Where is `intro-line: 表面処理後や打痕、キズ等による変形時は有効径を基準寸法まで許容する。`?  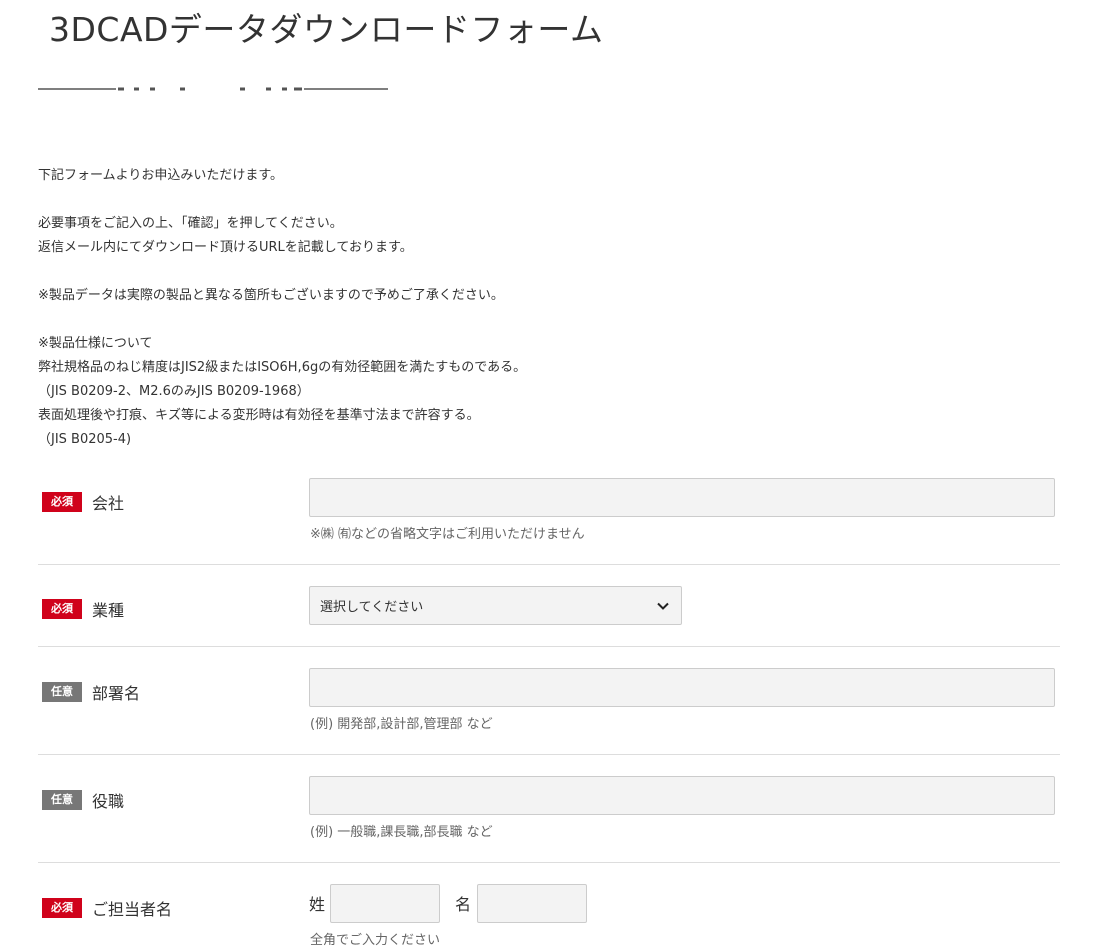 intro-line: 表面処理後や打痕、キズ等による変形時は有効径を基準寸法まで許容する。 is located at coordinates (259, 415).